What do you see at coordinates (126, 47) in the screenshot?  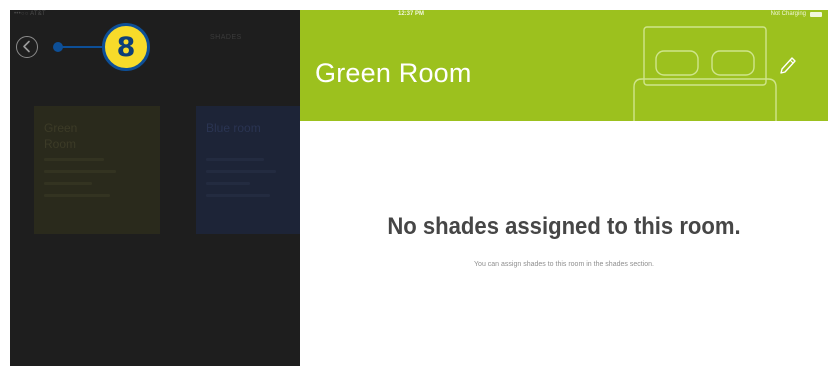 I see `callout-badge: 8` at bounding box center [126, 47].